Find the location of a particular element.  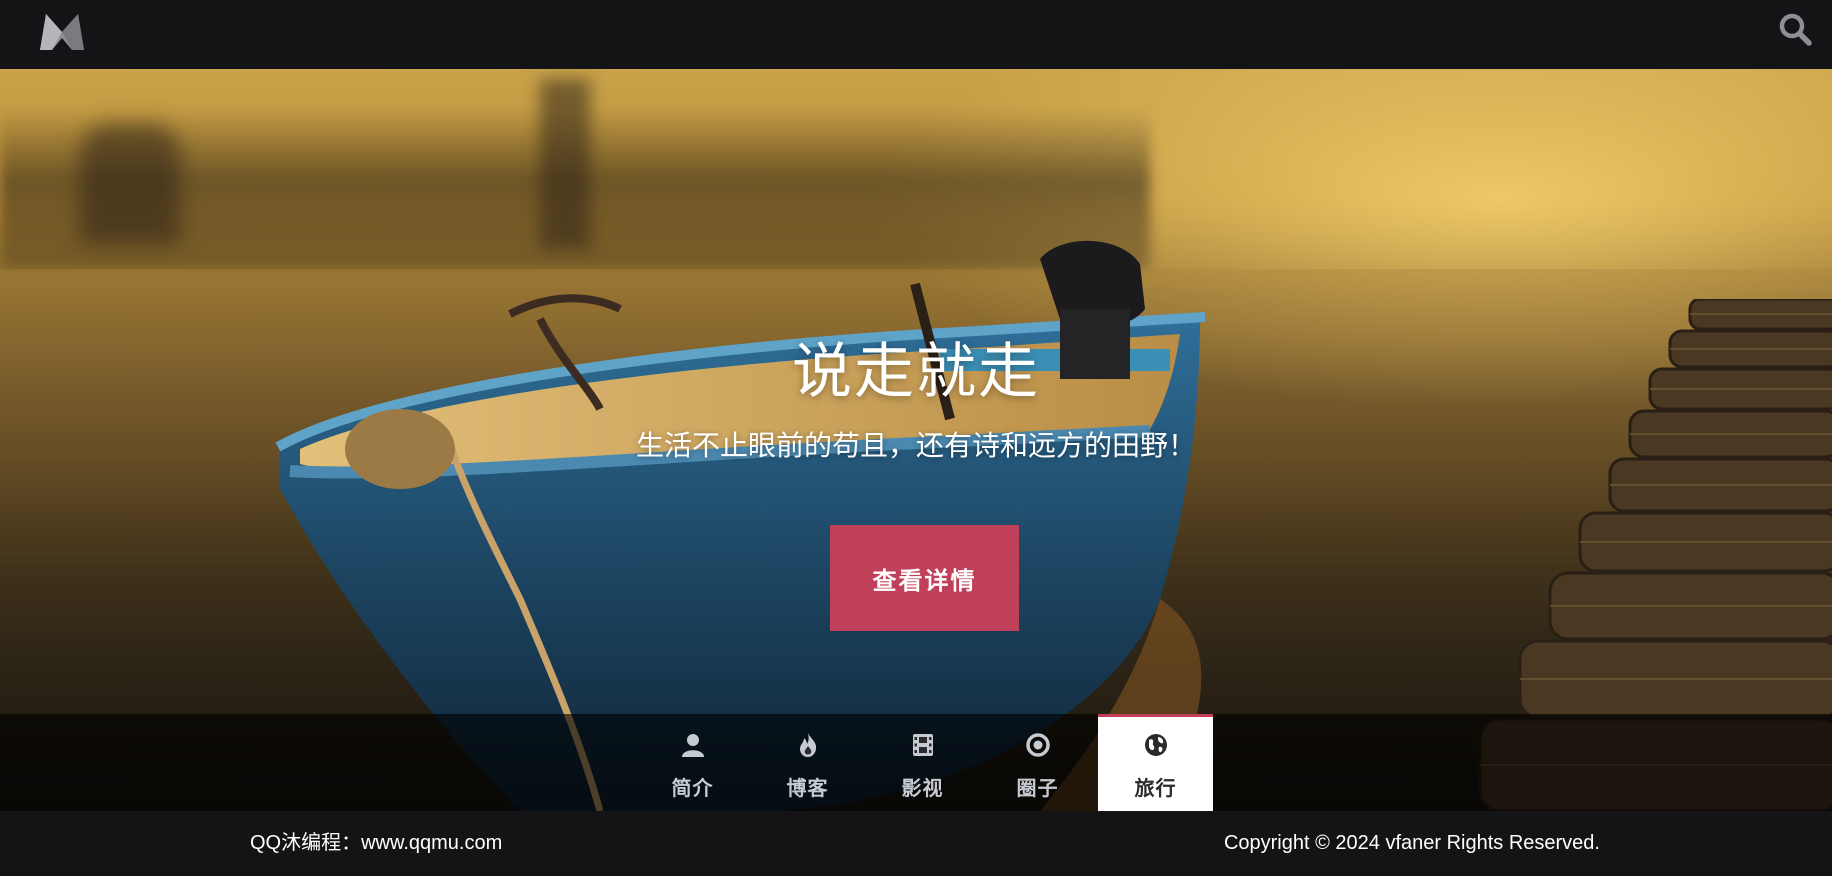

nav-item-label: 简介 is located at coordinates (692, 788).